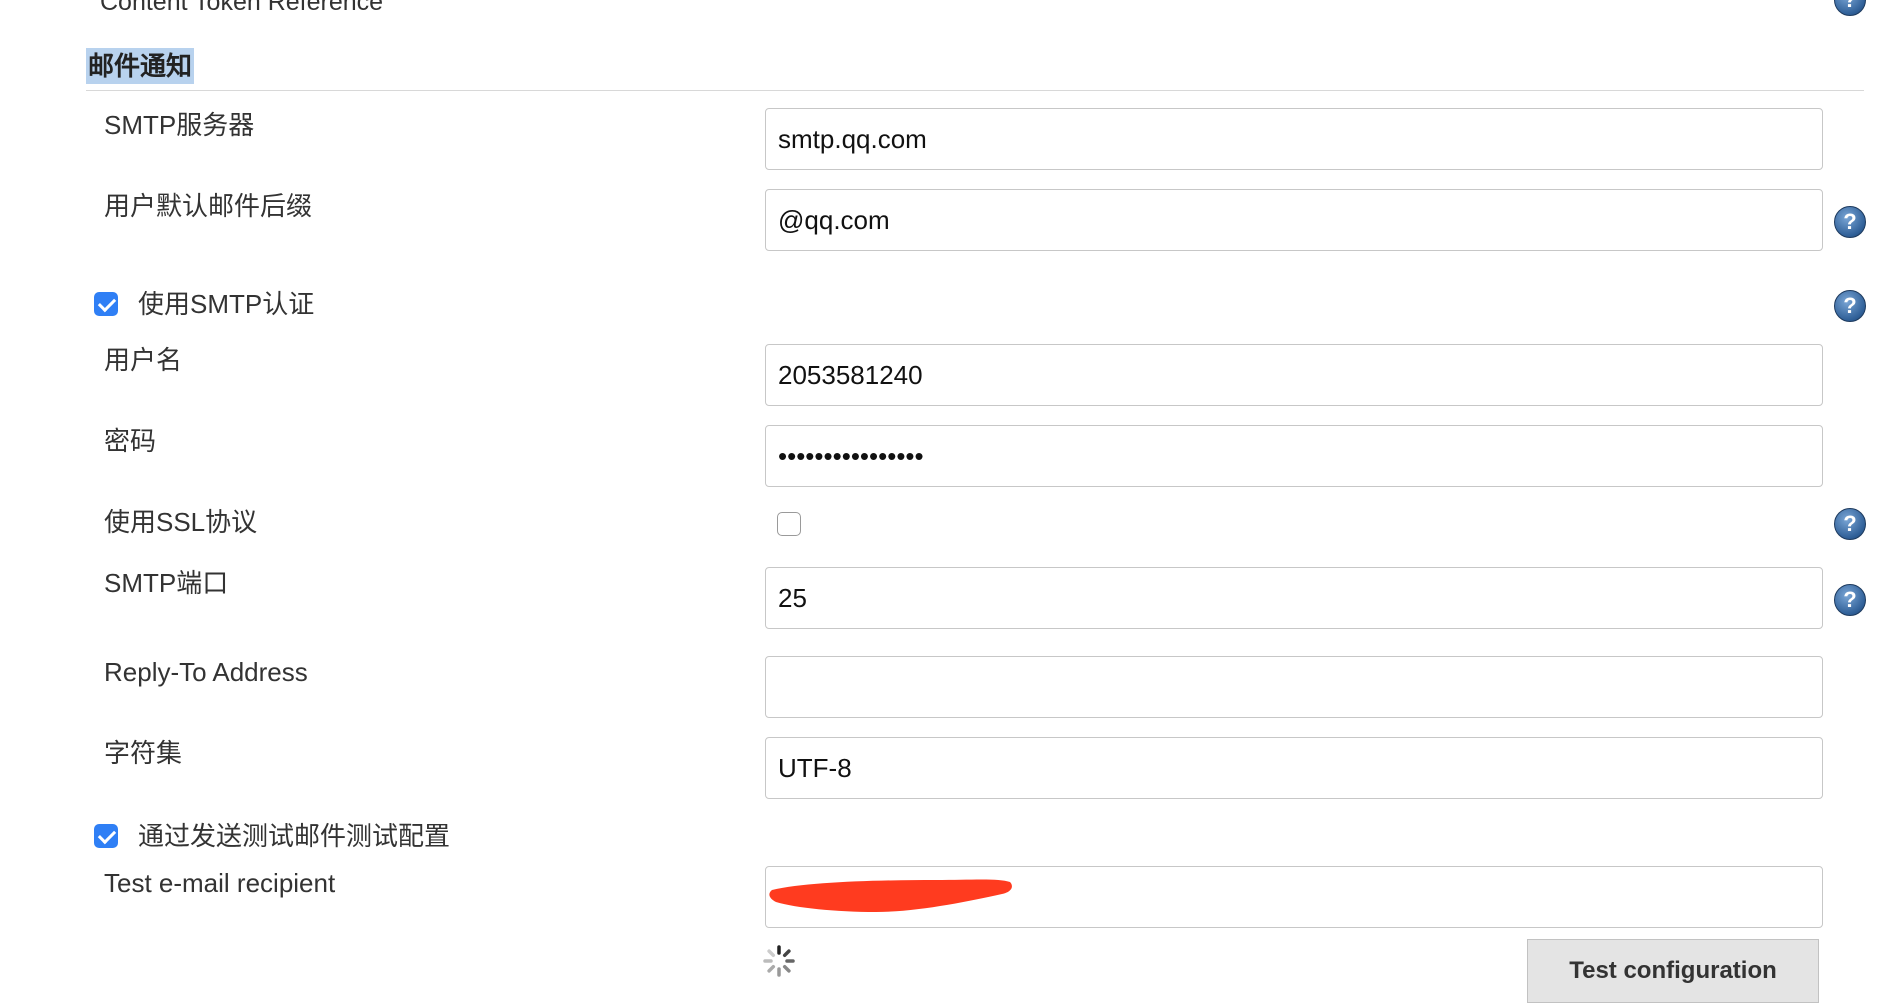  What do you see at coordinates (1294, 375) in the screenshot?
I see `username-input` at bounding box center [1294, 375].